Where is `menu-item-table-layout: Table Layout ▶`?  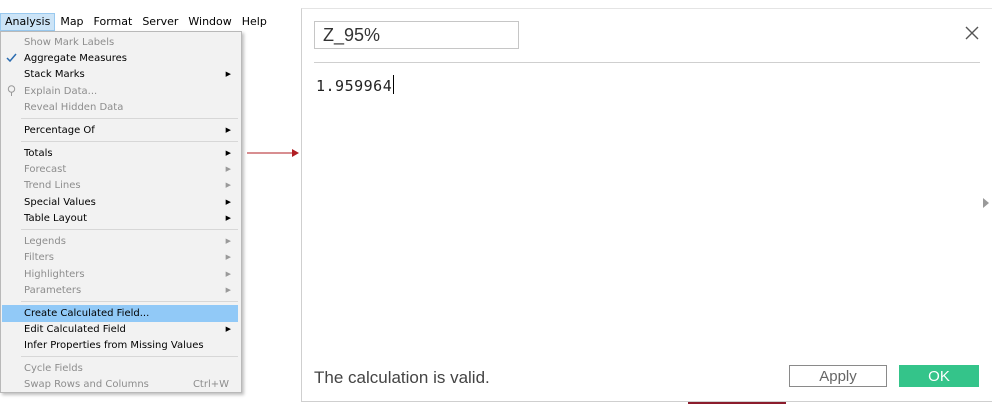 menu-item-table-layout: Table Layout ▶ is located at coordinates (120, 218).